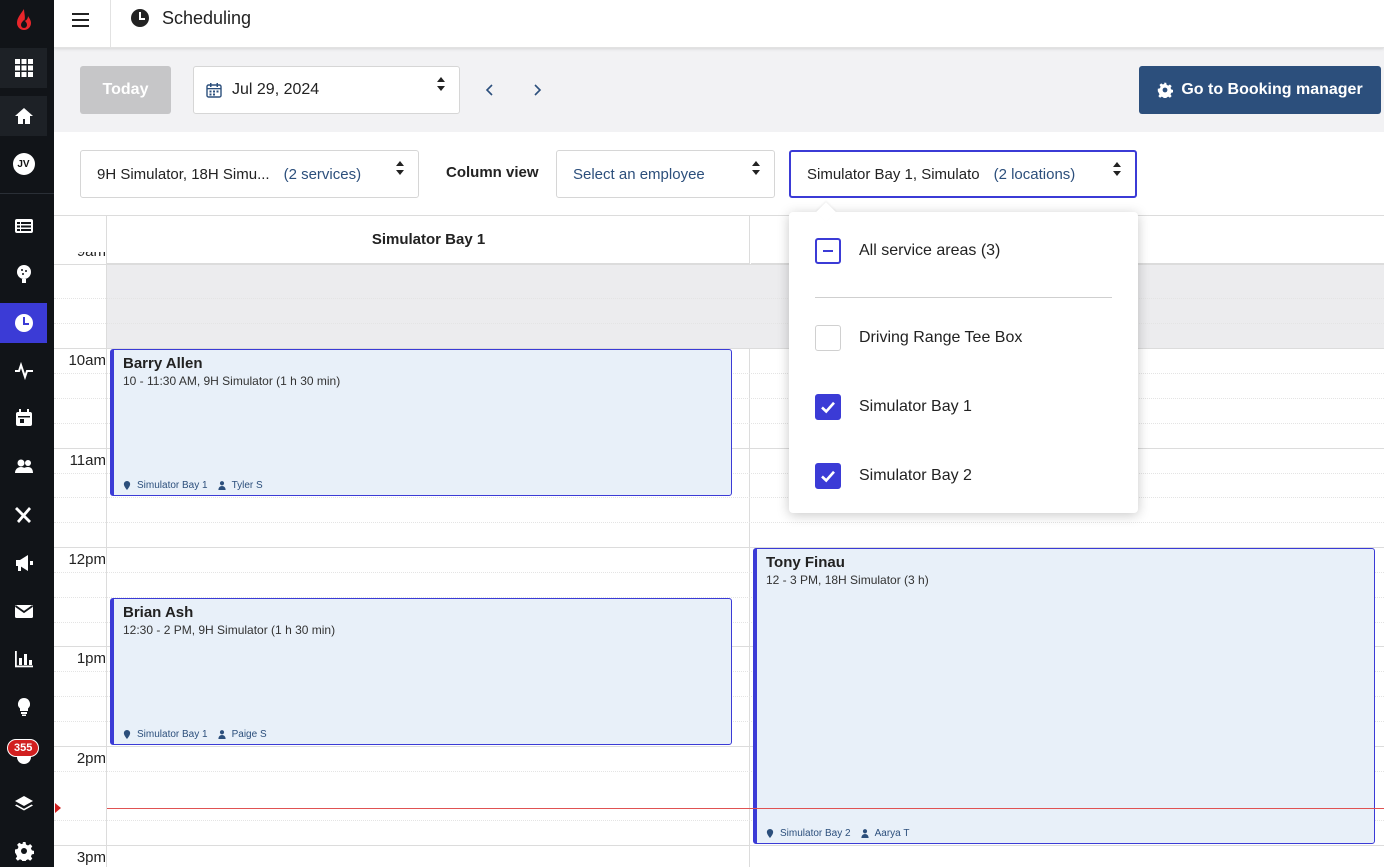 Image resolution: width=1384 pixels, height=867 pixels. Describe the element at coordinates (27, 193) in the screenshot. I see `sidebar-divider` at that location.